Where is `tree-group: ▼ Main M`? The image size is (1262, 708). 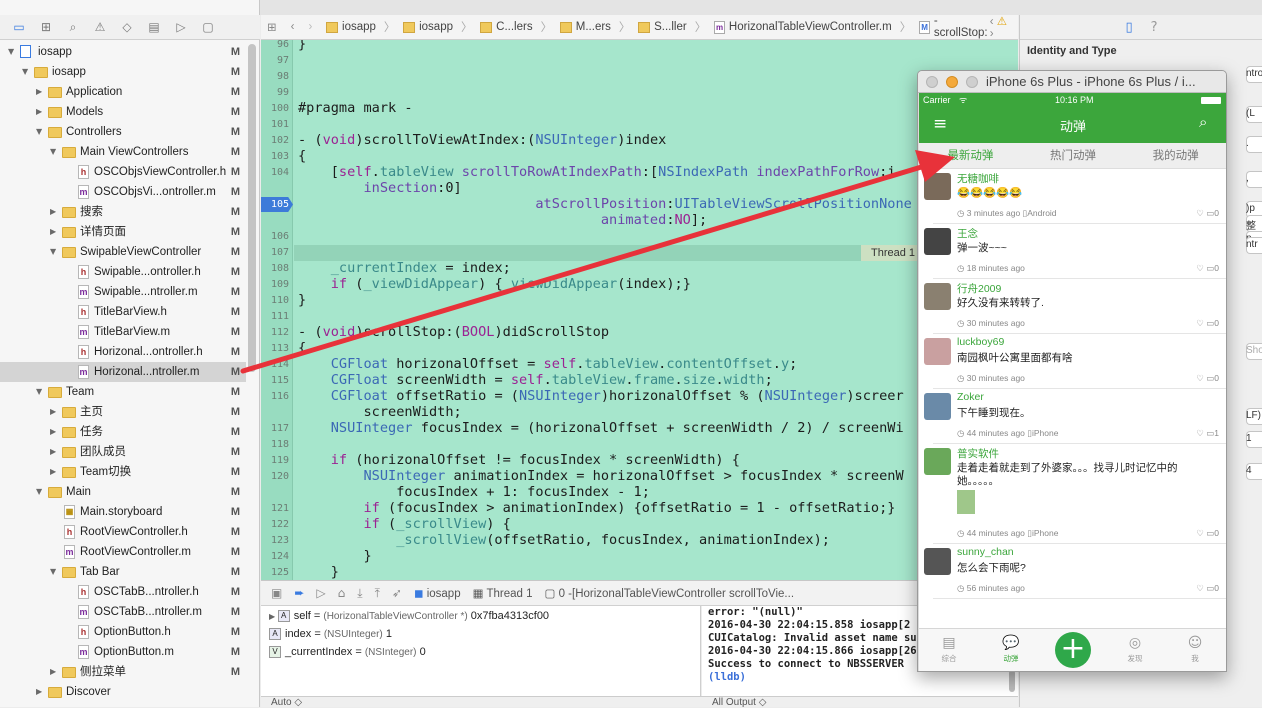 tree-group: ▼ Main M is located at coordinates (123, 492).